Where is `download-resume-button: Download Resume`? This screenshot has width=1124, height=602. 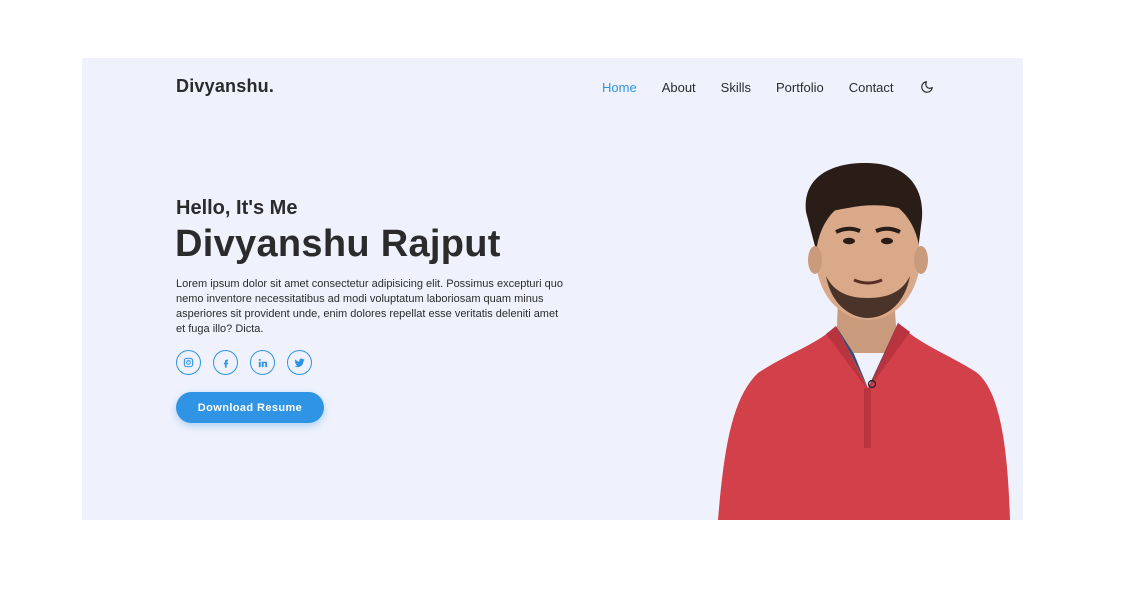
download-resume-button: Download Resume is located at coordinates (250, 407).